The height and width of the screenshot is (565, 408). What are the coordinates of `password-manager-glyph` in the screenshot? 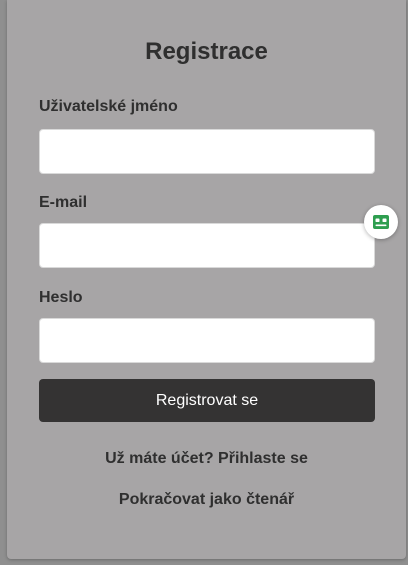 It's located at (381, 222).